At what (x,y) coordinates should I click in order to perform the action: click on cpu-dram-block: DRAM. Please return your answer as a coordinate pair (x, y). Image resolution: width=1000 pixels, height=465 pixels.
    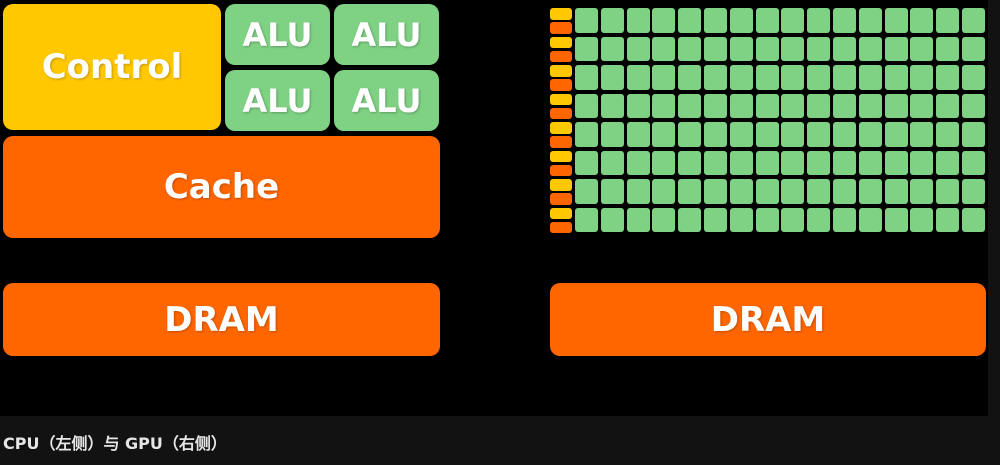
    Looking at the image, I should click on (221, 319).